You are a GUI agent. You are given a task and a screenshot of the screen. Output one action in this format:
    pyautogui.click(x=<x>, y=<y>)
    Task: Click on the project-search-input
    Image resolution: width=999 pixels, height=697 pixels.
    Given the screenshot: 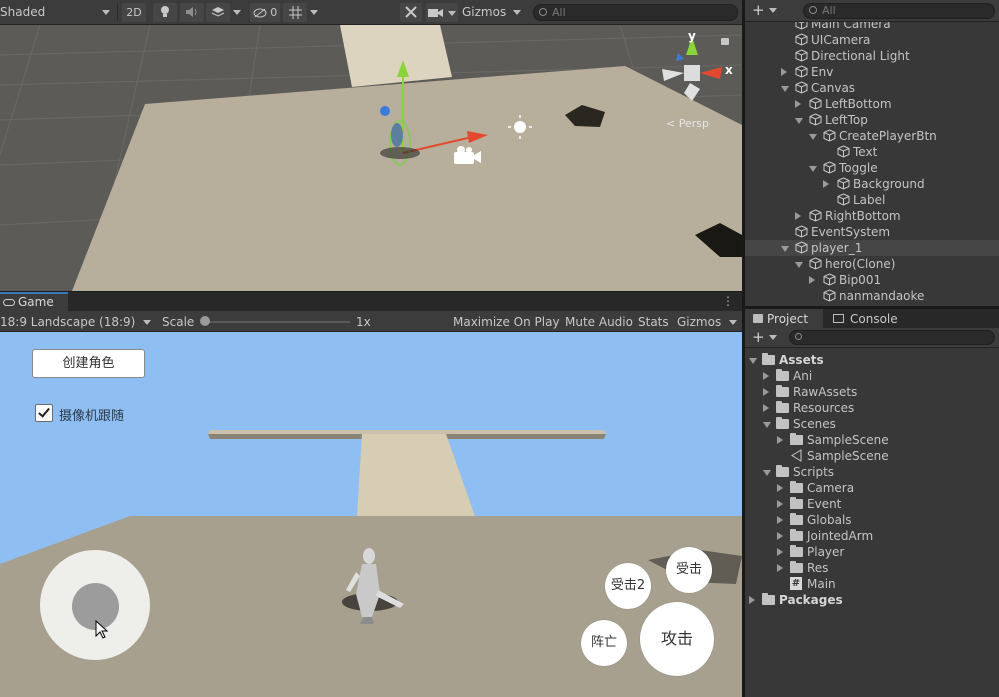 What is the action you would take?
    pyautogui.click(x=892, y=337)
    